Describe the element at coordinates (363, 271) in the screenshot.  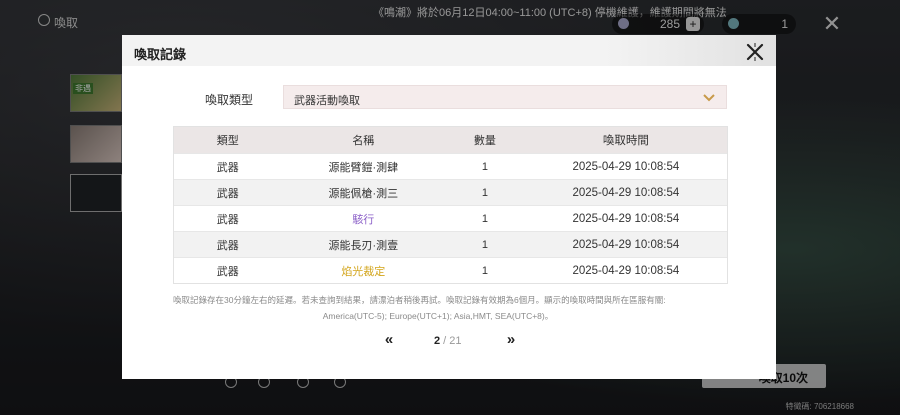
I see `cell-name: 焰光裁定` at that location.